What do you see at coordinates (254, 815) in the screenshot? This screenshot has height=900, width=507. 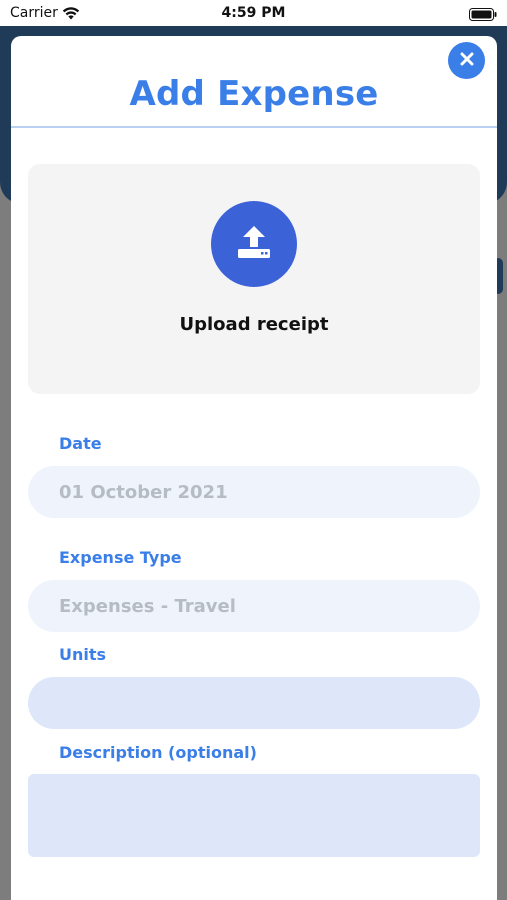 I see `description-field` at bounding box center [254, 815].